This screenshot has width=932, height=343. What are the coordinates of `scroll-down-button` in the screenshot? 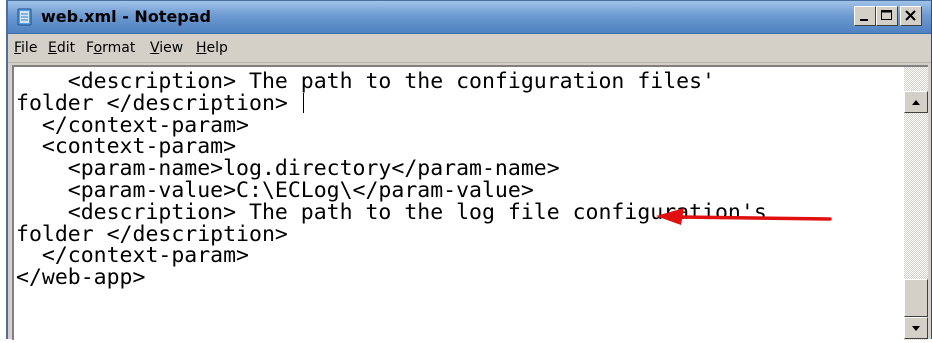 It's located at (916, 328).